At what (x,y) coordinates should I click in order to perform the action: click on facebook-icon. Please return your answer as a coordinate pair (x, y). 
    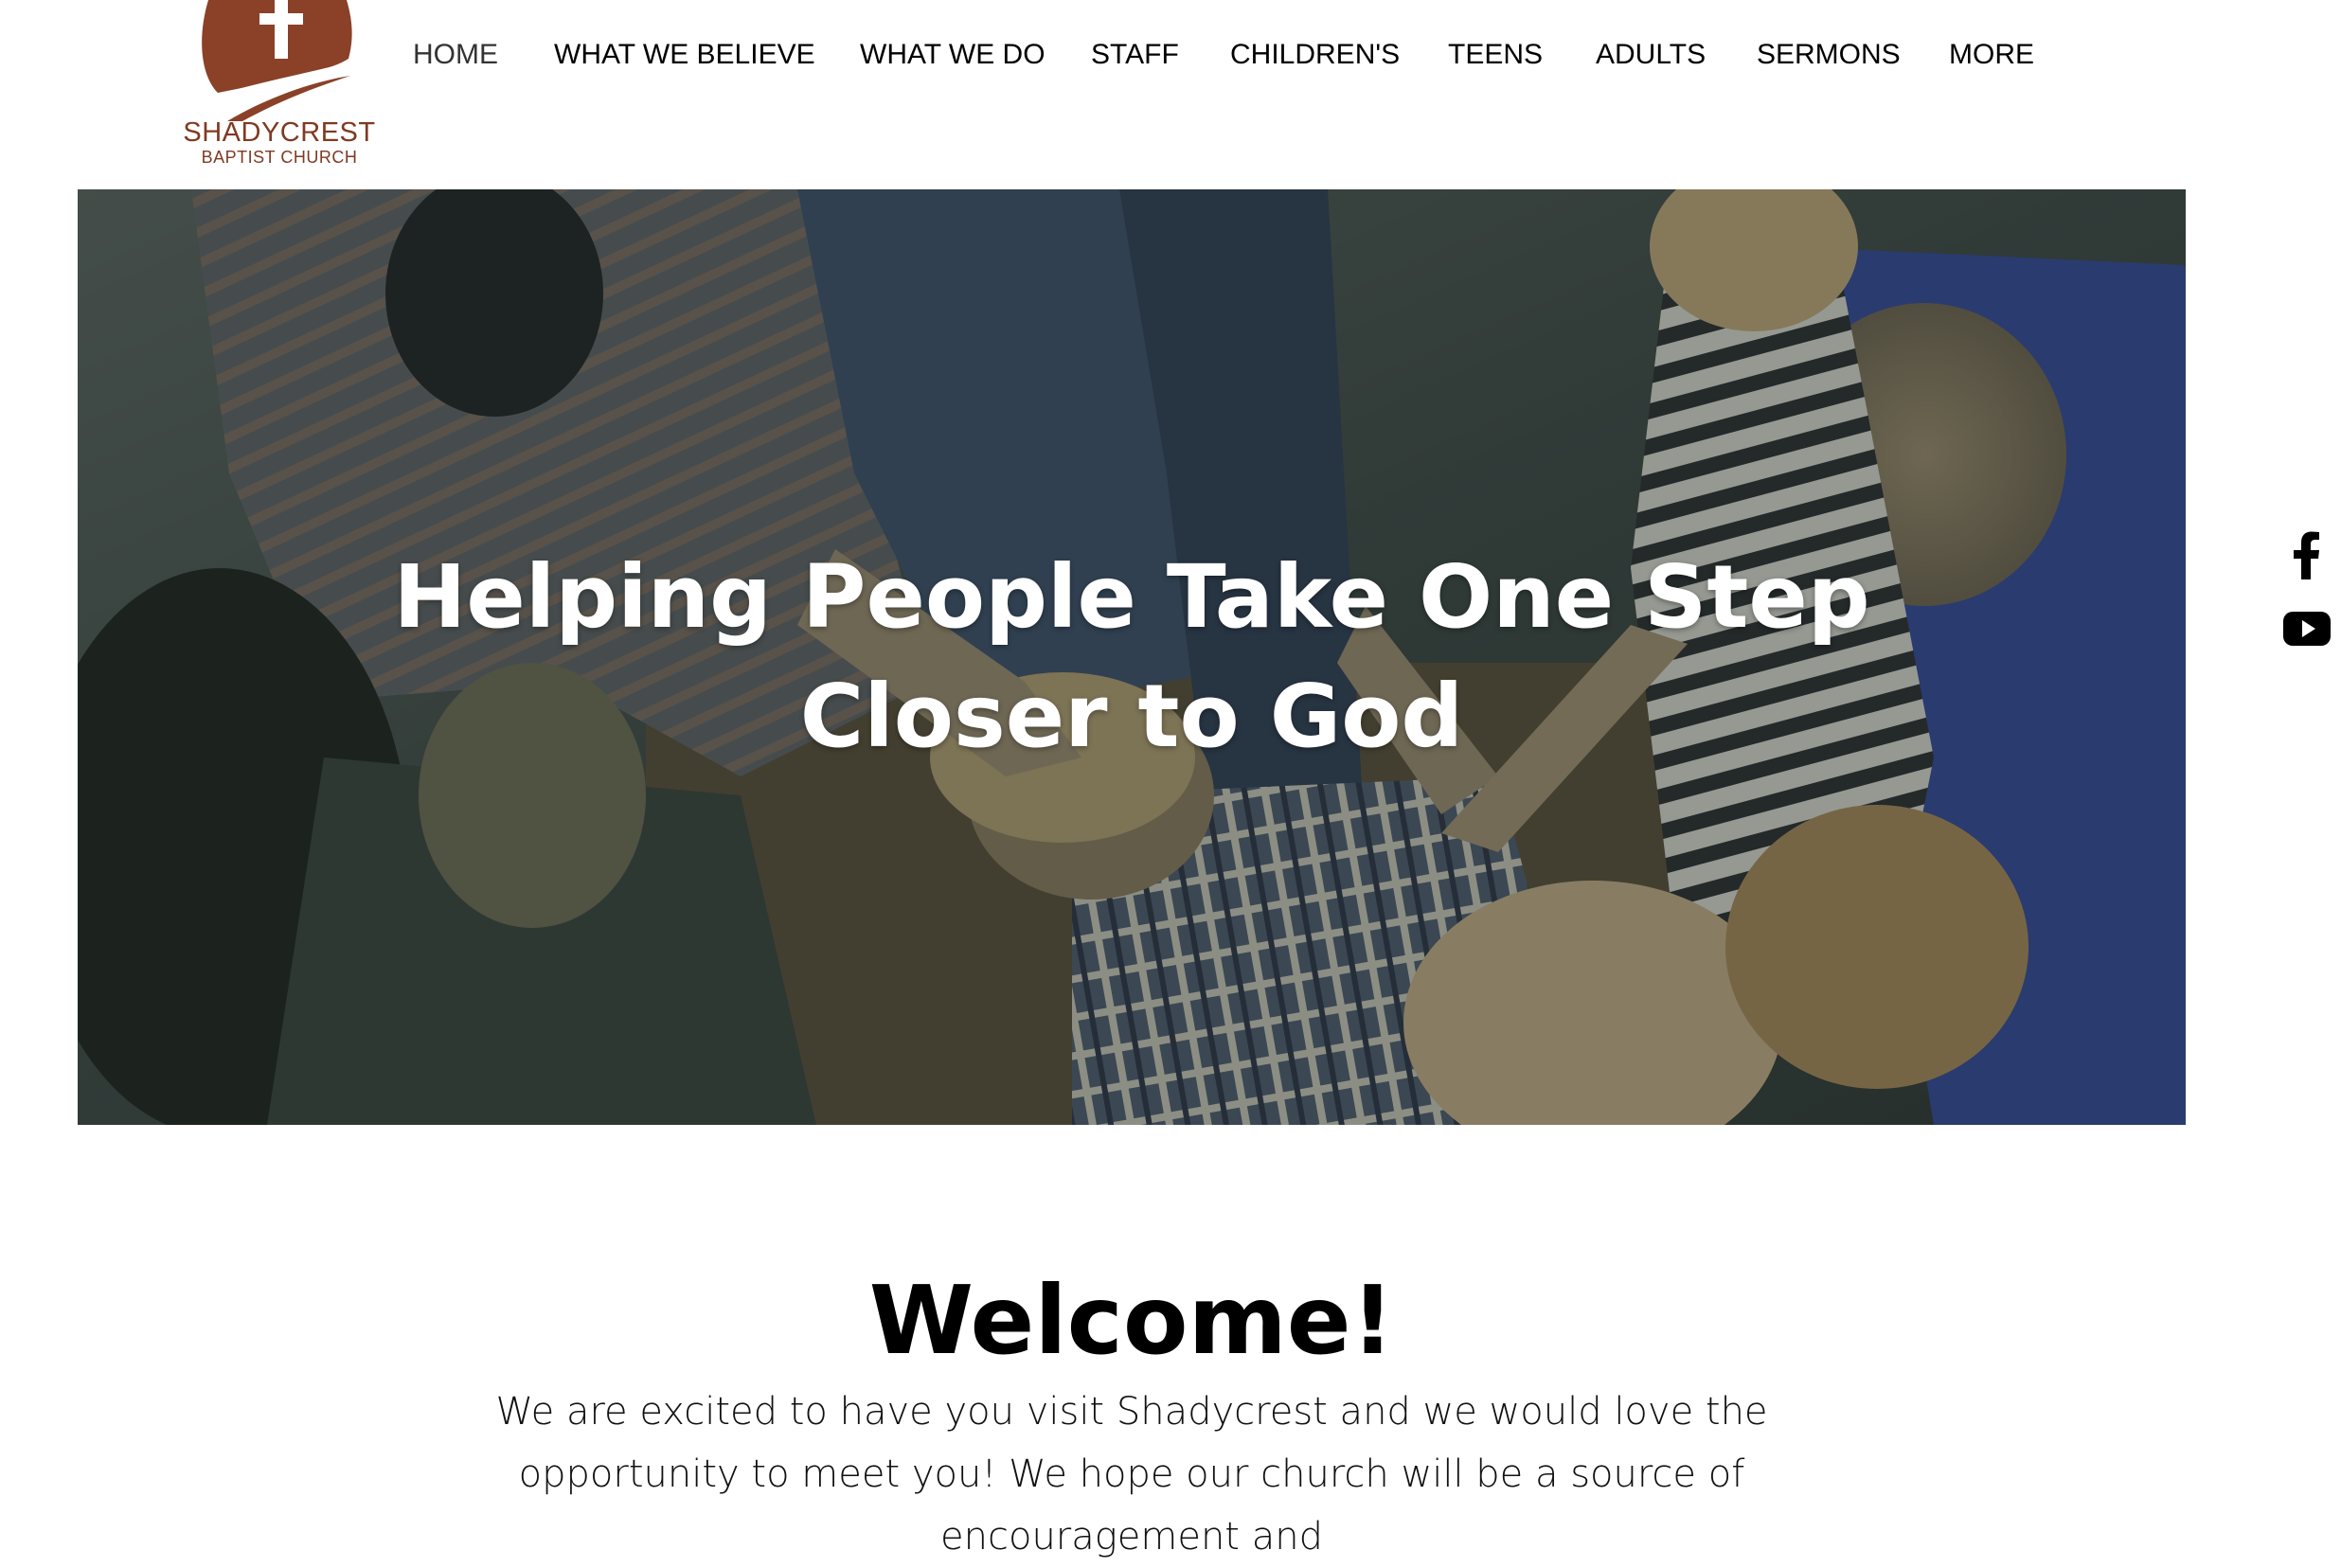
    Looking at the image, I should click on (2307, 554).